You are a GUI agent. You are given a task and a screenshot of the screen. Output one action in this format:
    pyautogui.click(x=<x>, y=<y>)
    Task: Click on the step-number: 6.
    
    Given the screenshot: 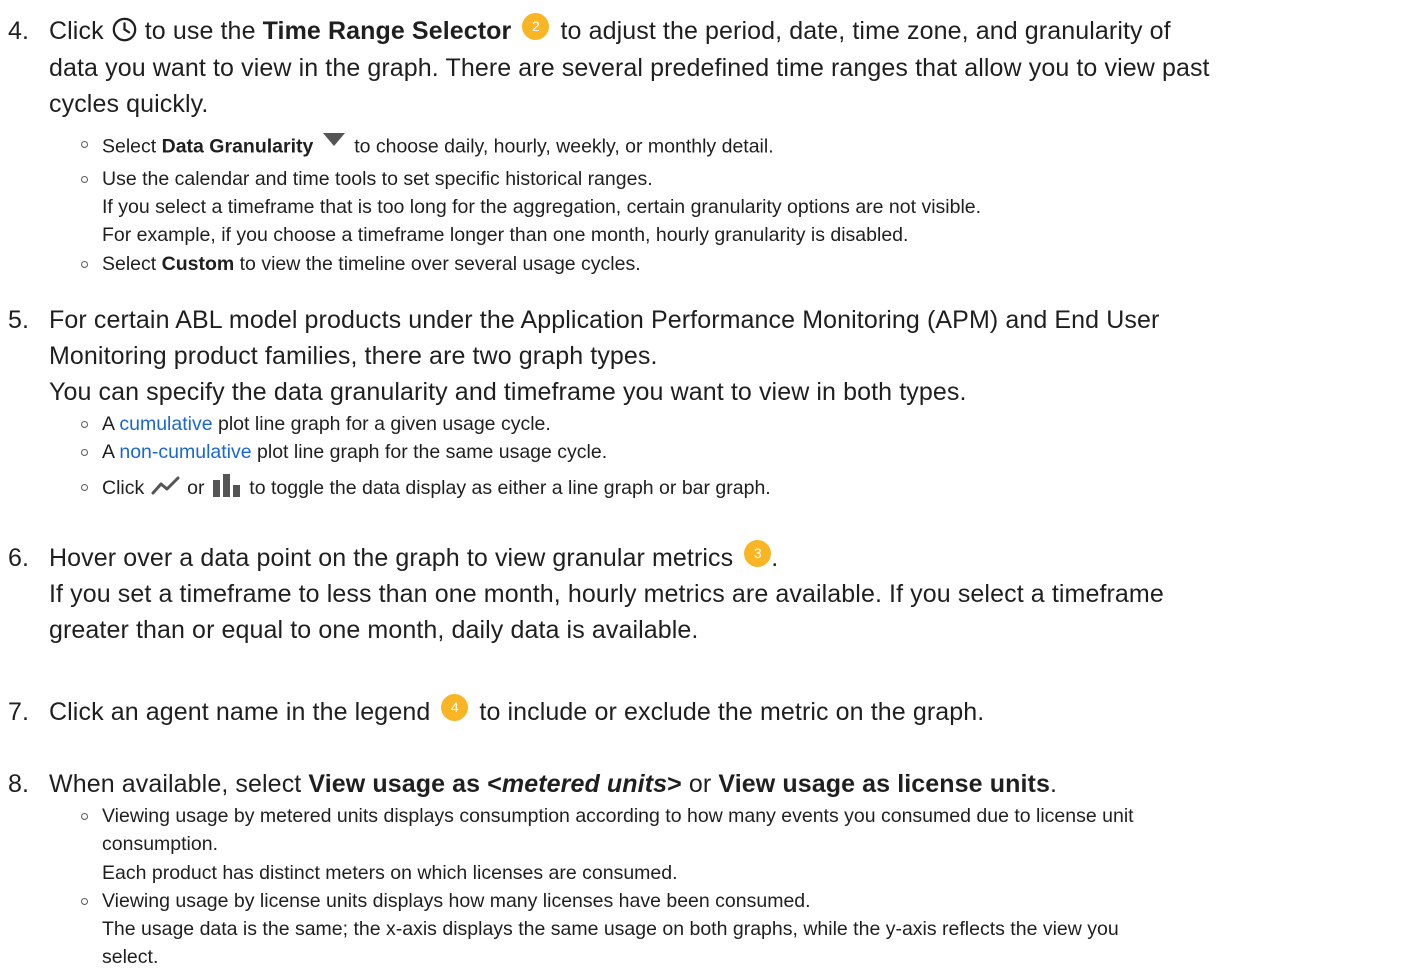 What is the action you would take?
    pyautogui.click(x=19, y=558)
    